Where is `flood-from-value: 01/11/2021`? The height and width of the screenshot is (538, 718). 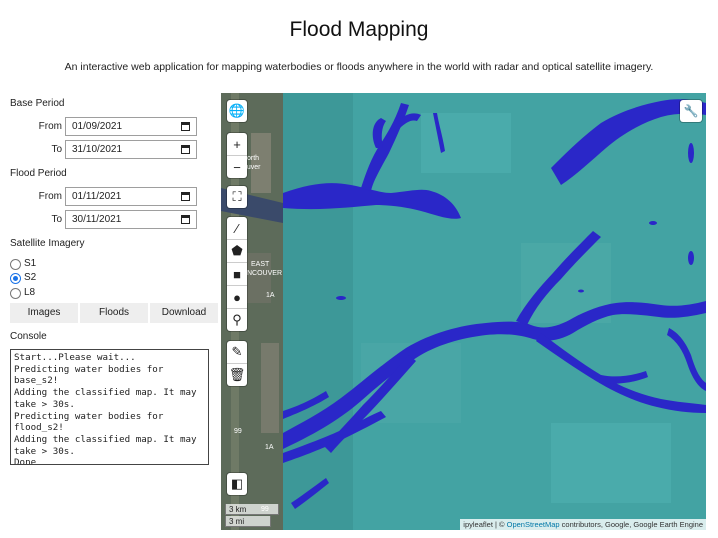 flood-from-value: 01/11/2021 is located at coordinates (97, 196).